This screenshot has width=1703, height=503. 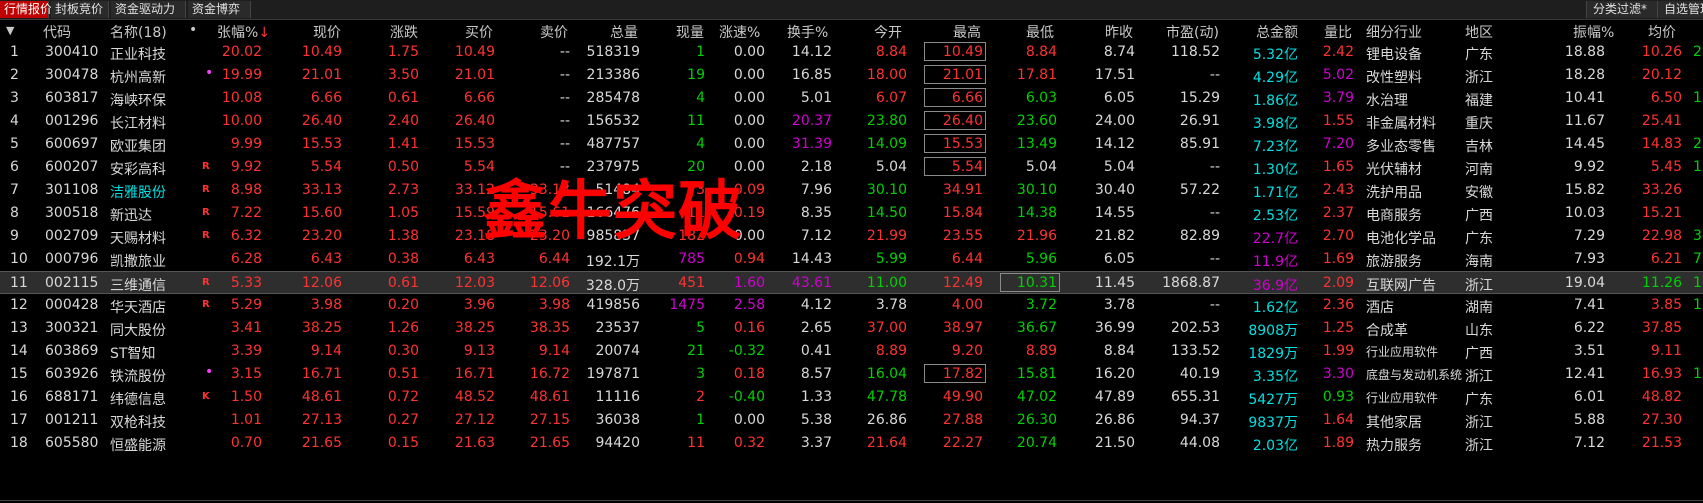 What do you see at coordinates (888, 32) in the screenshot?
I see `header-open: 今开` at bounding box center [888, 32].